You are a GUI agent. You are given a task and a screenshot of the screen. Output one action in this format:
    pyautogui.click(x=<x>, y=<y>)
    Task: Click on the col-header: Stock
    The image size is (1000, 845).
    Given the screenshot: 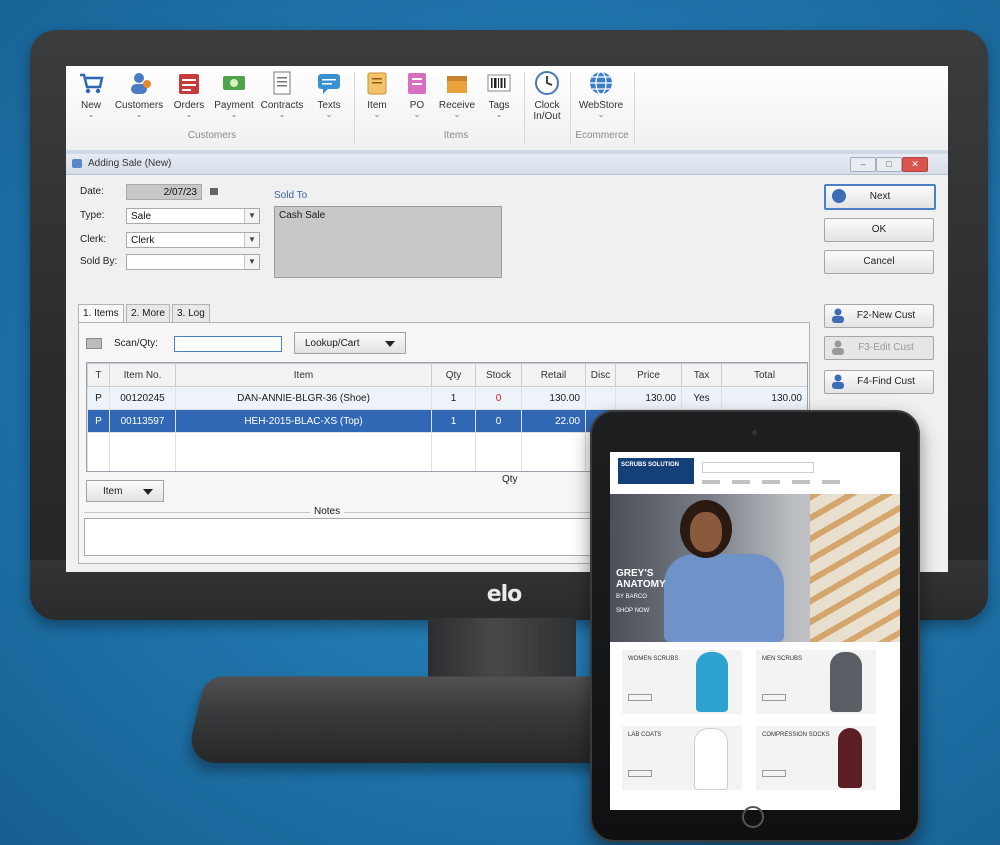 What is the action you would take?
    pyautogui.click(x=498, y=375)
    